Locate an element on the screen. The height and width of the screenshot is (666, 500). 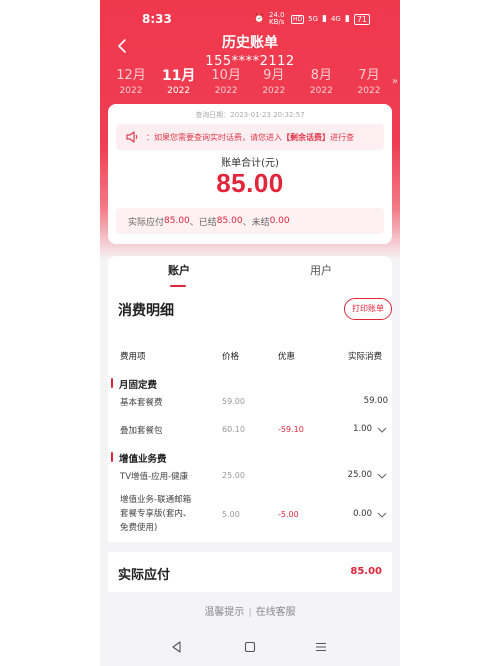
month-more-icon: » is located at coordinates (395, 81).